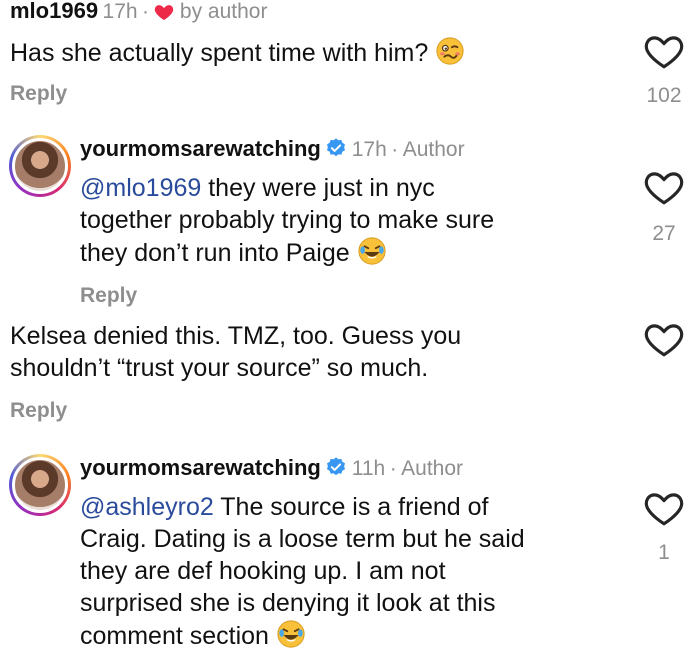 The image size is (700, 661). What do you see at coordinates (288, 603) in the screenshot?
I see `comment-line: surprised she is denying it look at this` at bounding box center [288, 603].